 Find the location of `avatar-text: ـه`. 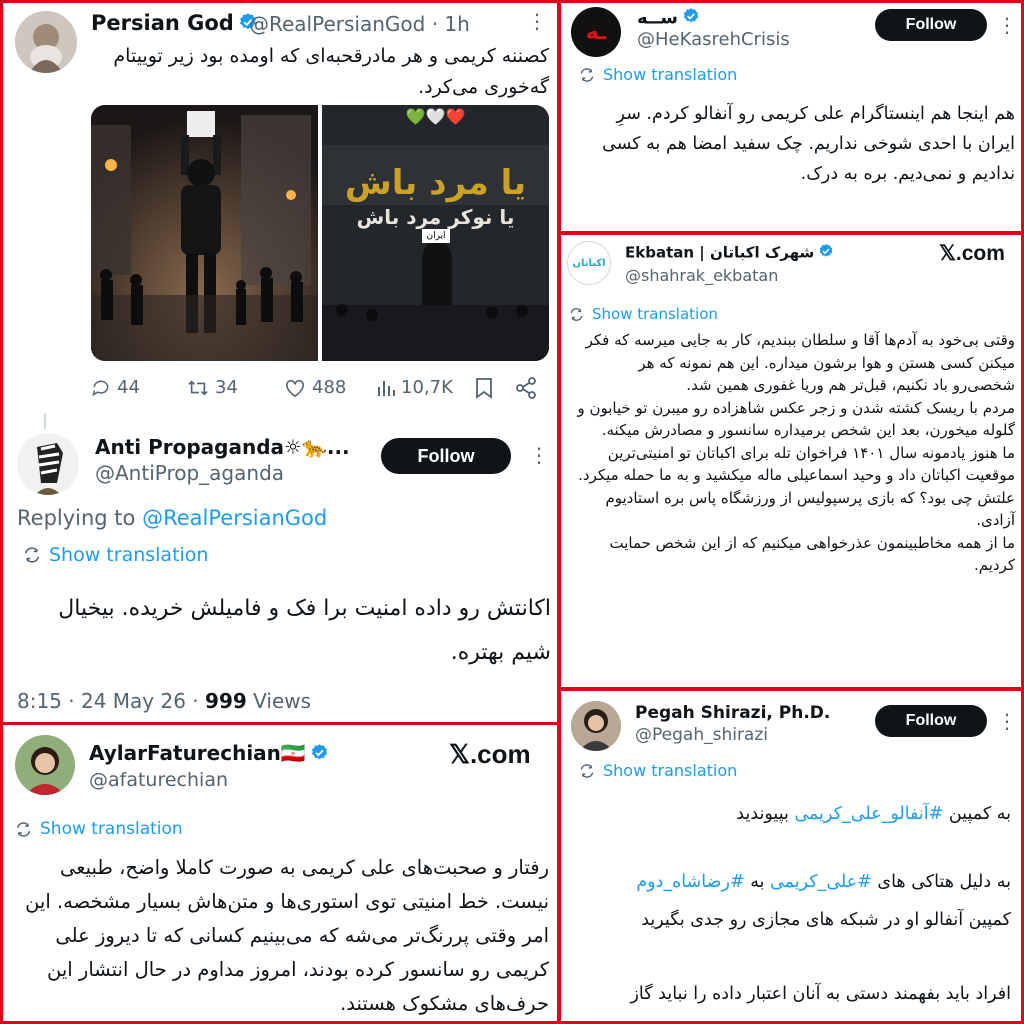

avatar-text: ـه is located at coordinates (596, 32).